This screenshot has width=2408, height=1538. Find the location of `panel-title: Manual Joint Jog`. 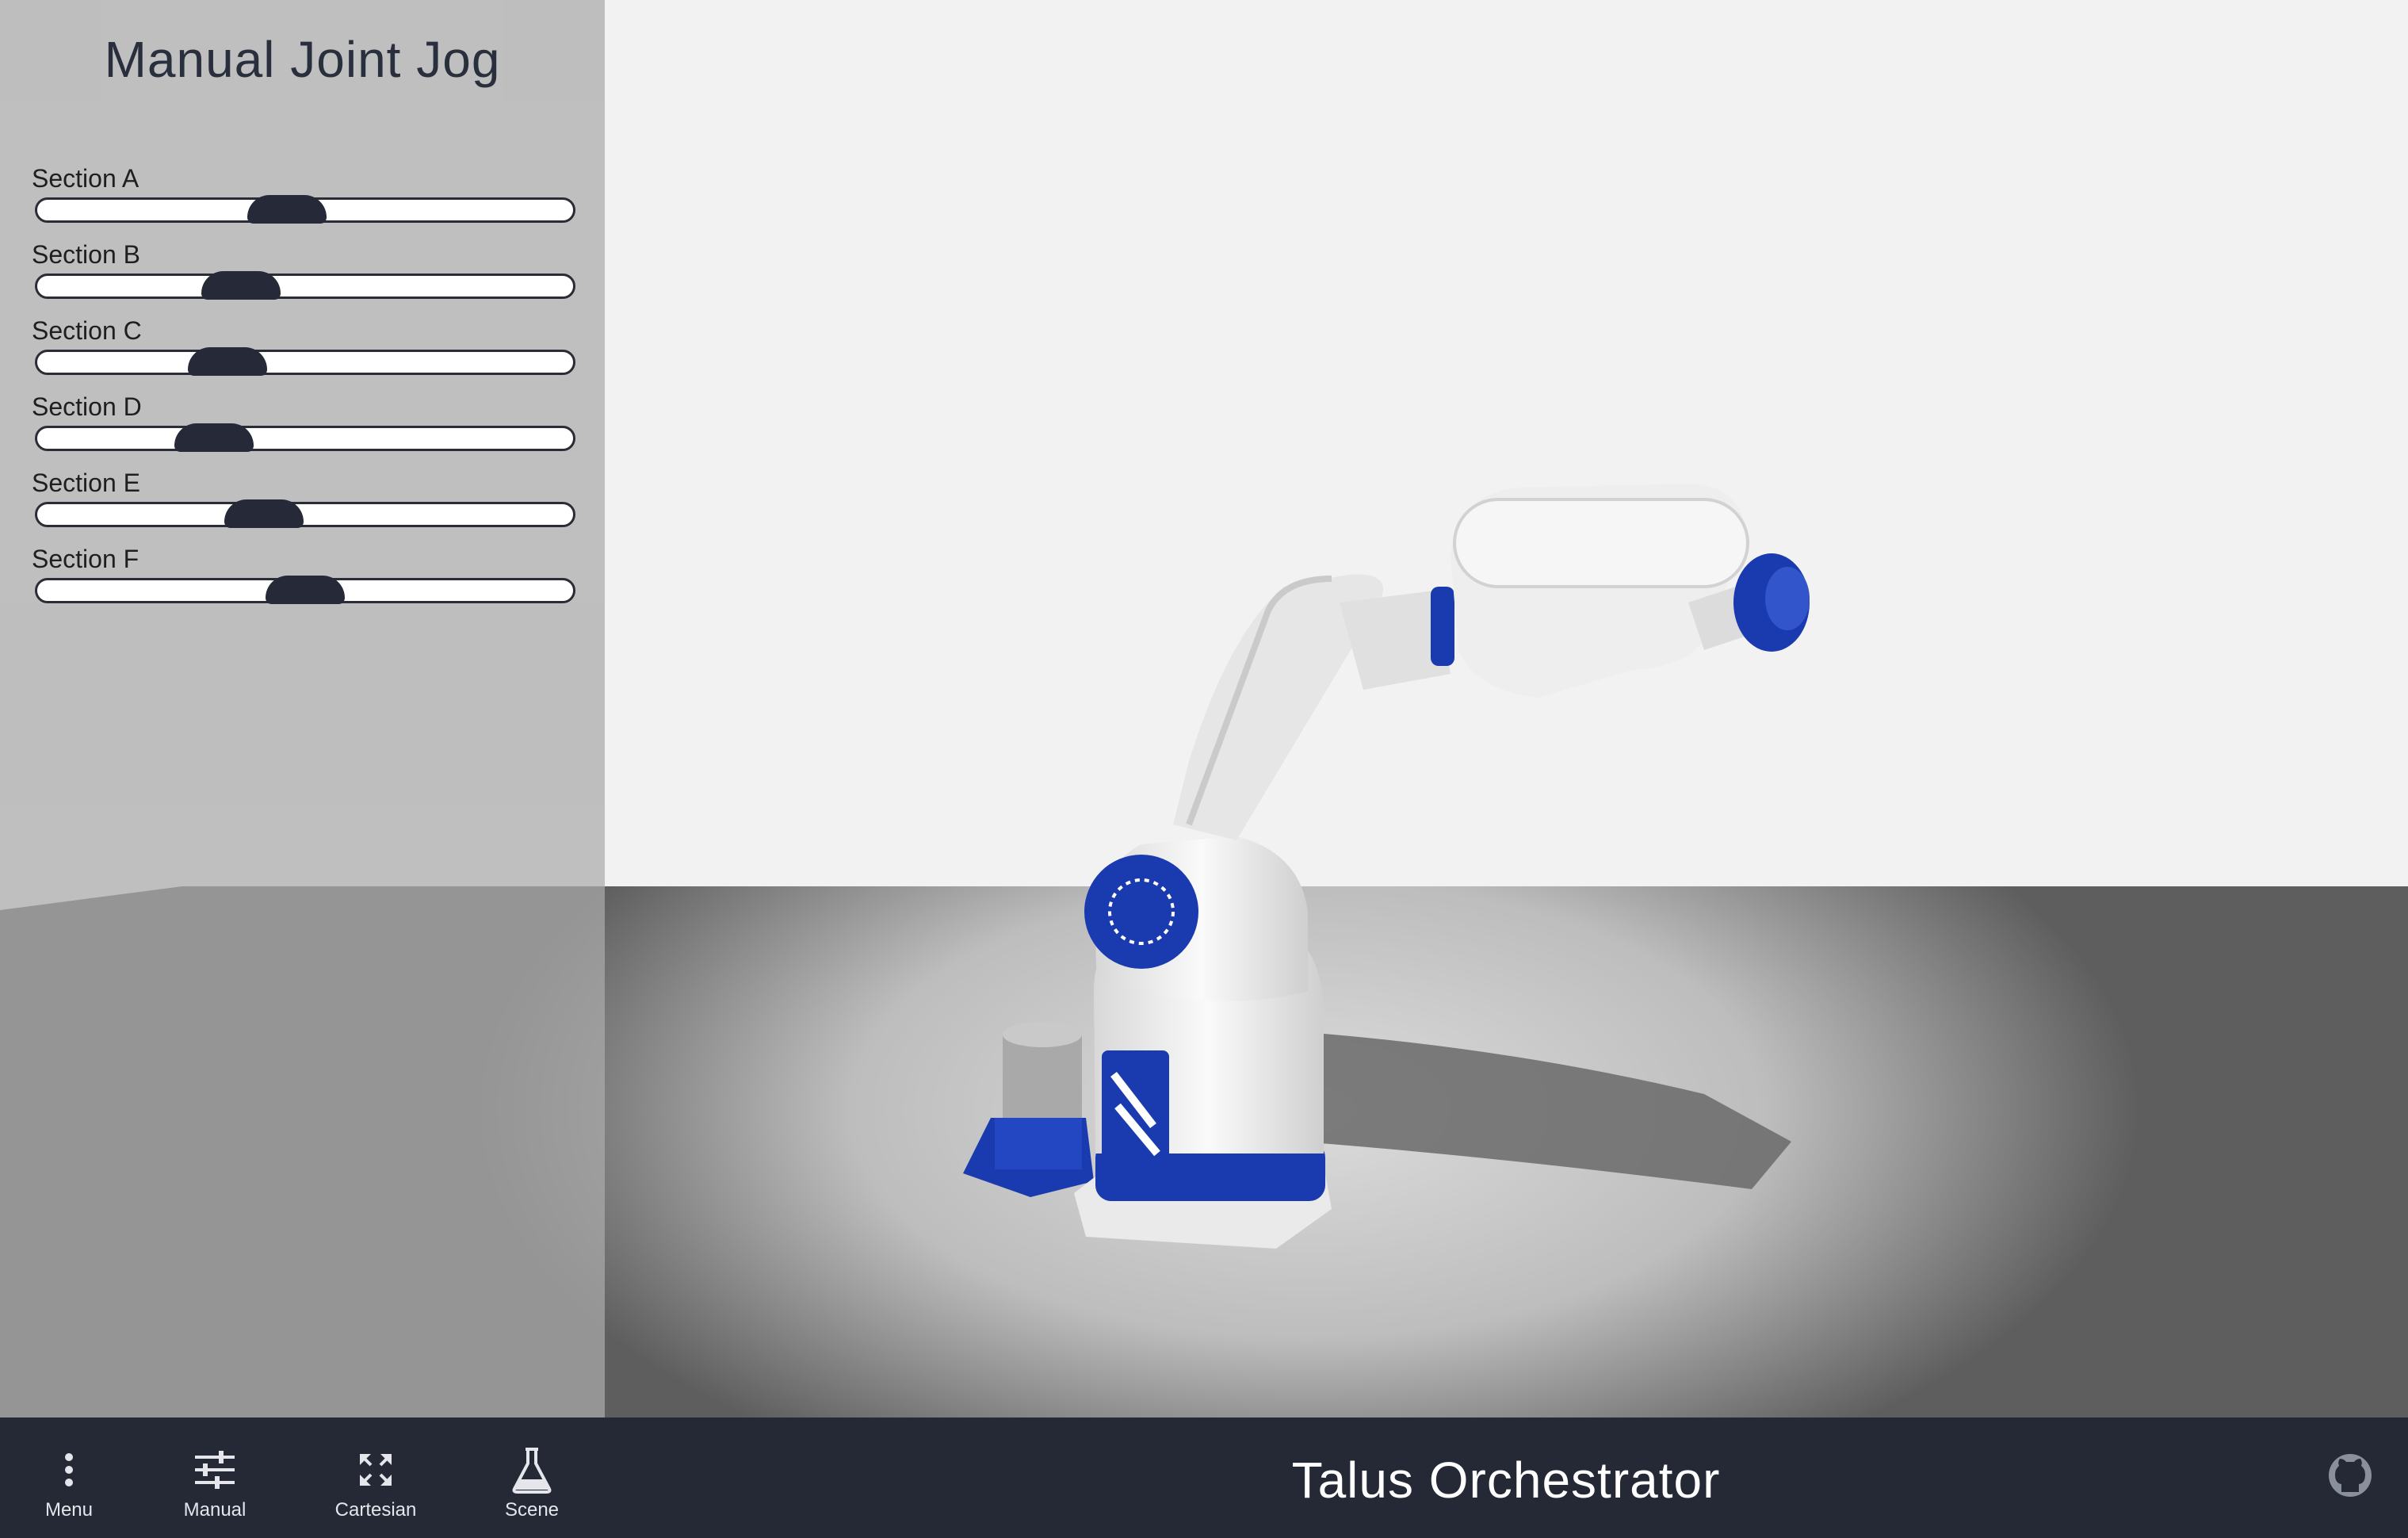

panel-title: Manual Joint Jog is located at coordinates (302, 59).